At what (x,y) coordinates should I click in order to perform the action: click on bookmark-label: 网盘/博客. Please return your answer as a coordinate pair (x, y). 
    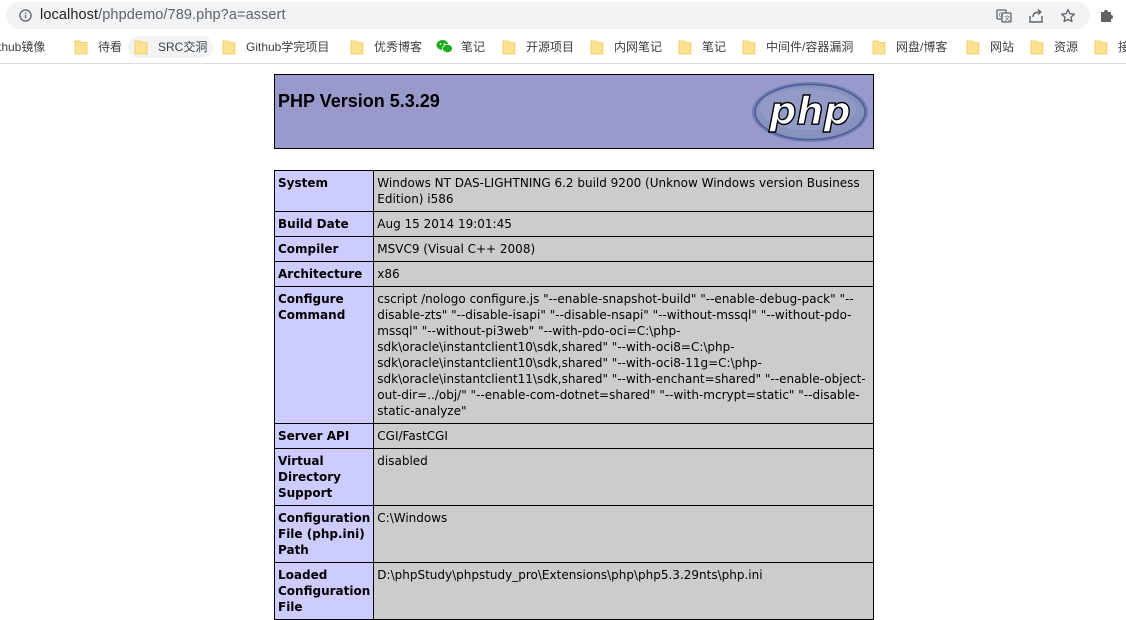
    Looking at the image, I should click on (922, 47).